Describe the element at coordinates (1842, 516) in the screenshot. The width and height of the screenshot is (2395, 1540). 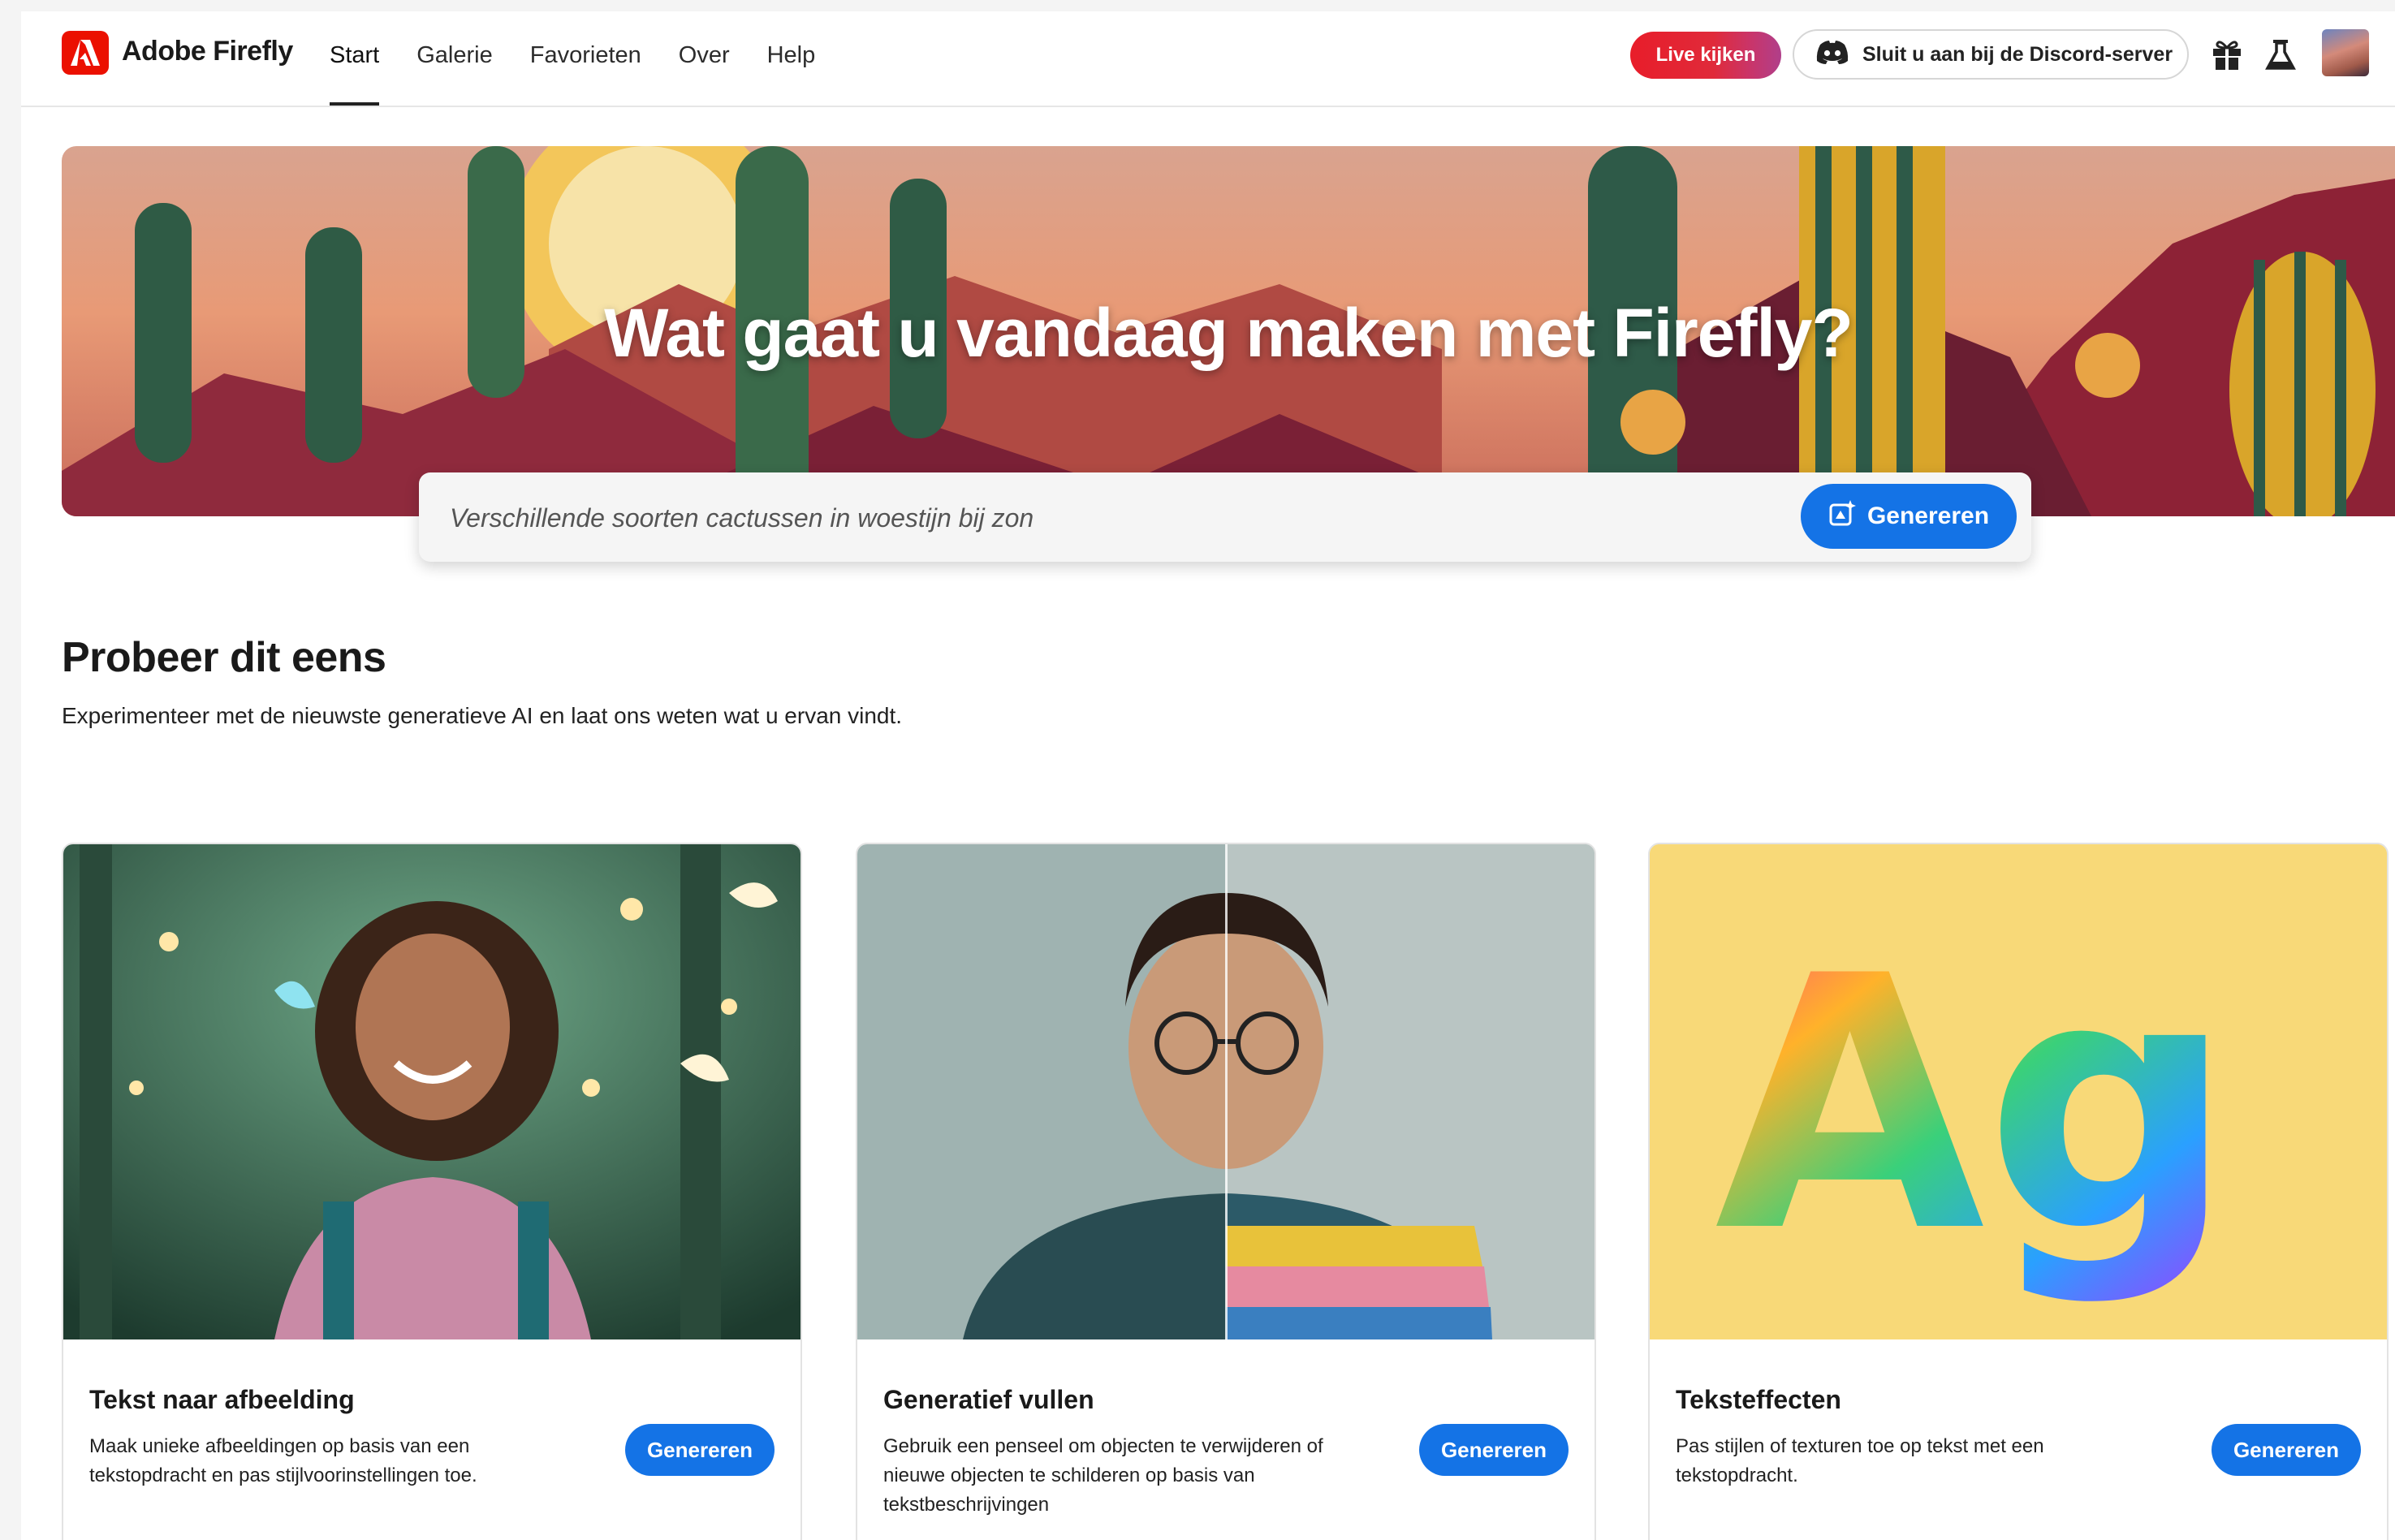
I see `generate-sparkle-icon` at that location.